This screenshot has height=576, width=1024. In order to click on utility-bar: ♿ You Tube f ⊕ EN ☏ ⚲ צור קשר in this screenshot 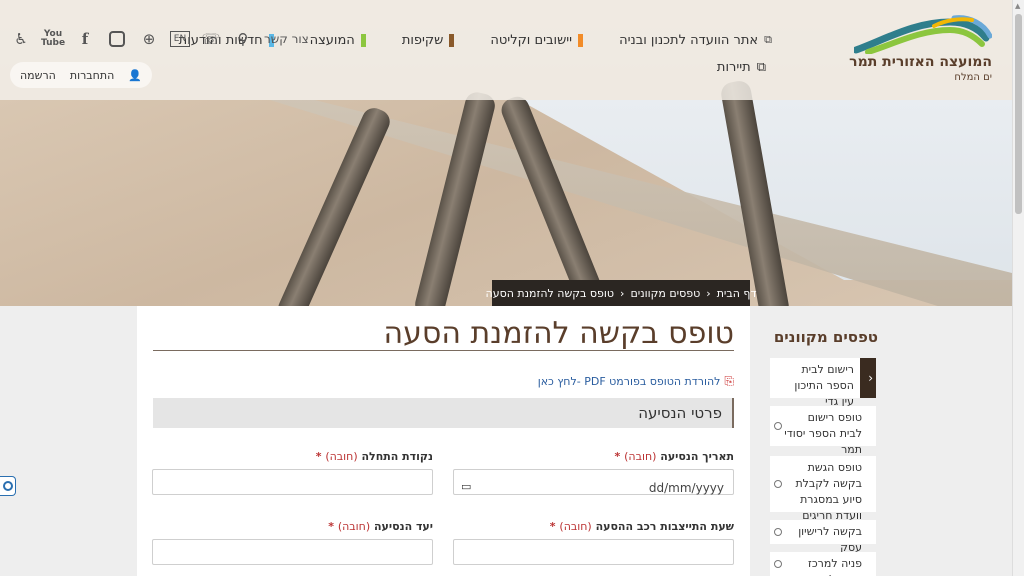, I will do `click(159, 39)`.